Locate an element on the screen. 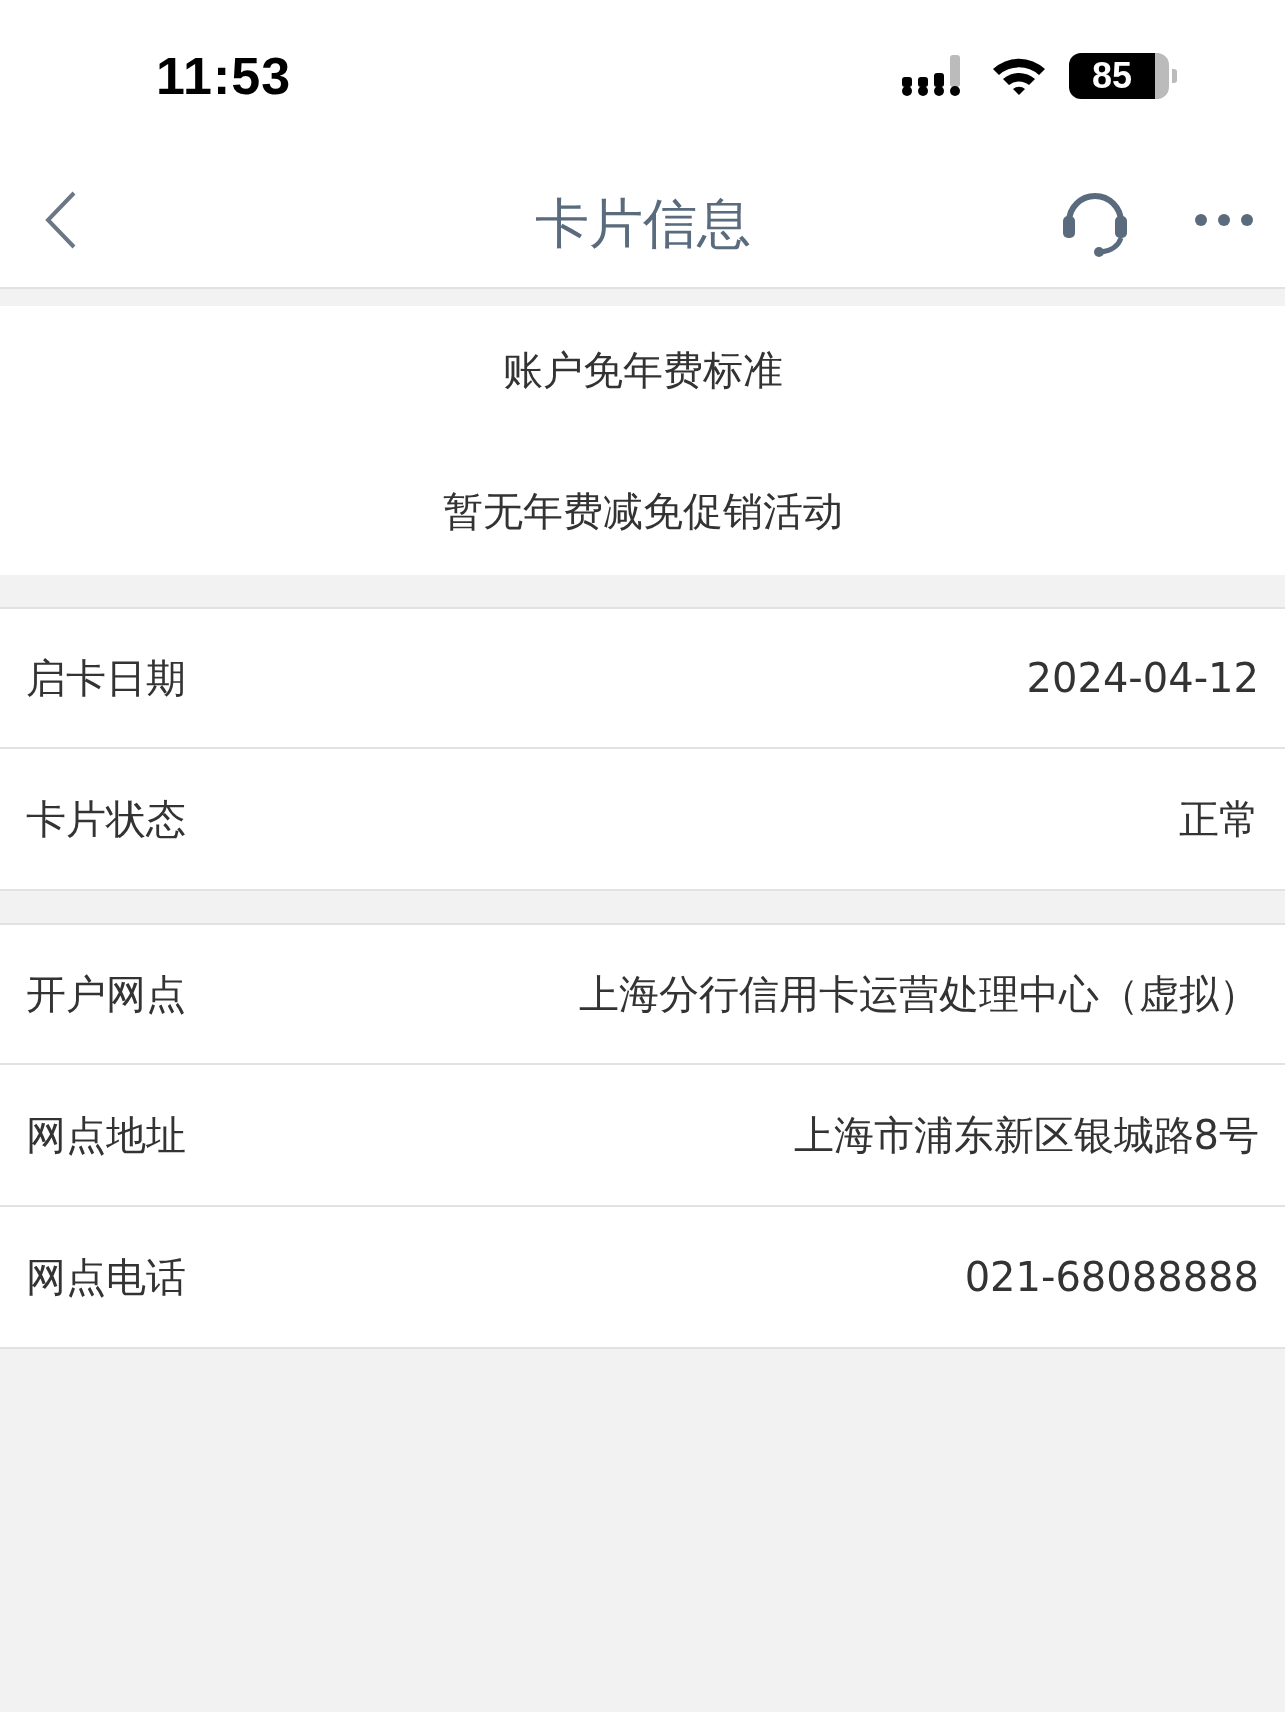  fee-standard-title: 账户免年费标准 is located at coordinates (642, 370).